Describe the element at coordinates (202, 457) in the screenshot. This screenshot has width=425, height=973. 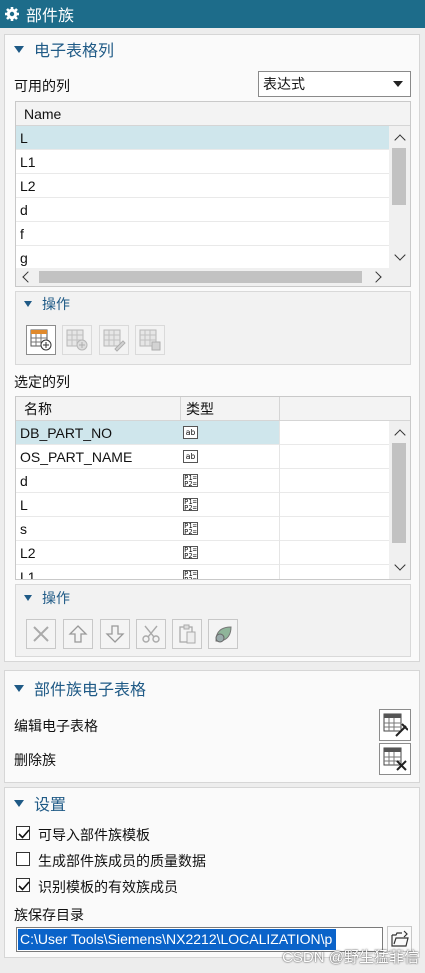
I see `table-row: OS_PART_NAME ab` at that location.